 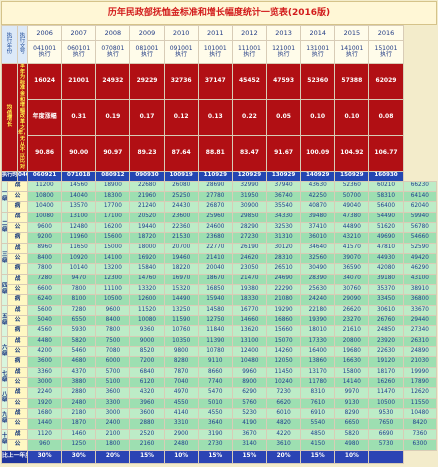 What do you see at coordinates (79, 279) in the screenshot?
I see `amount-cell: 9470` at bounding box center [79, 279].